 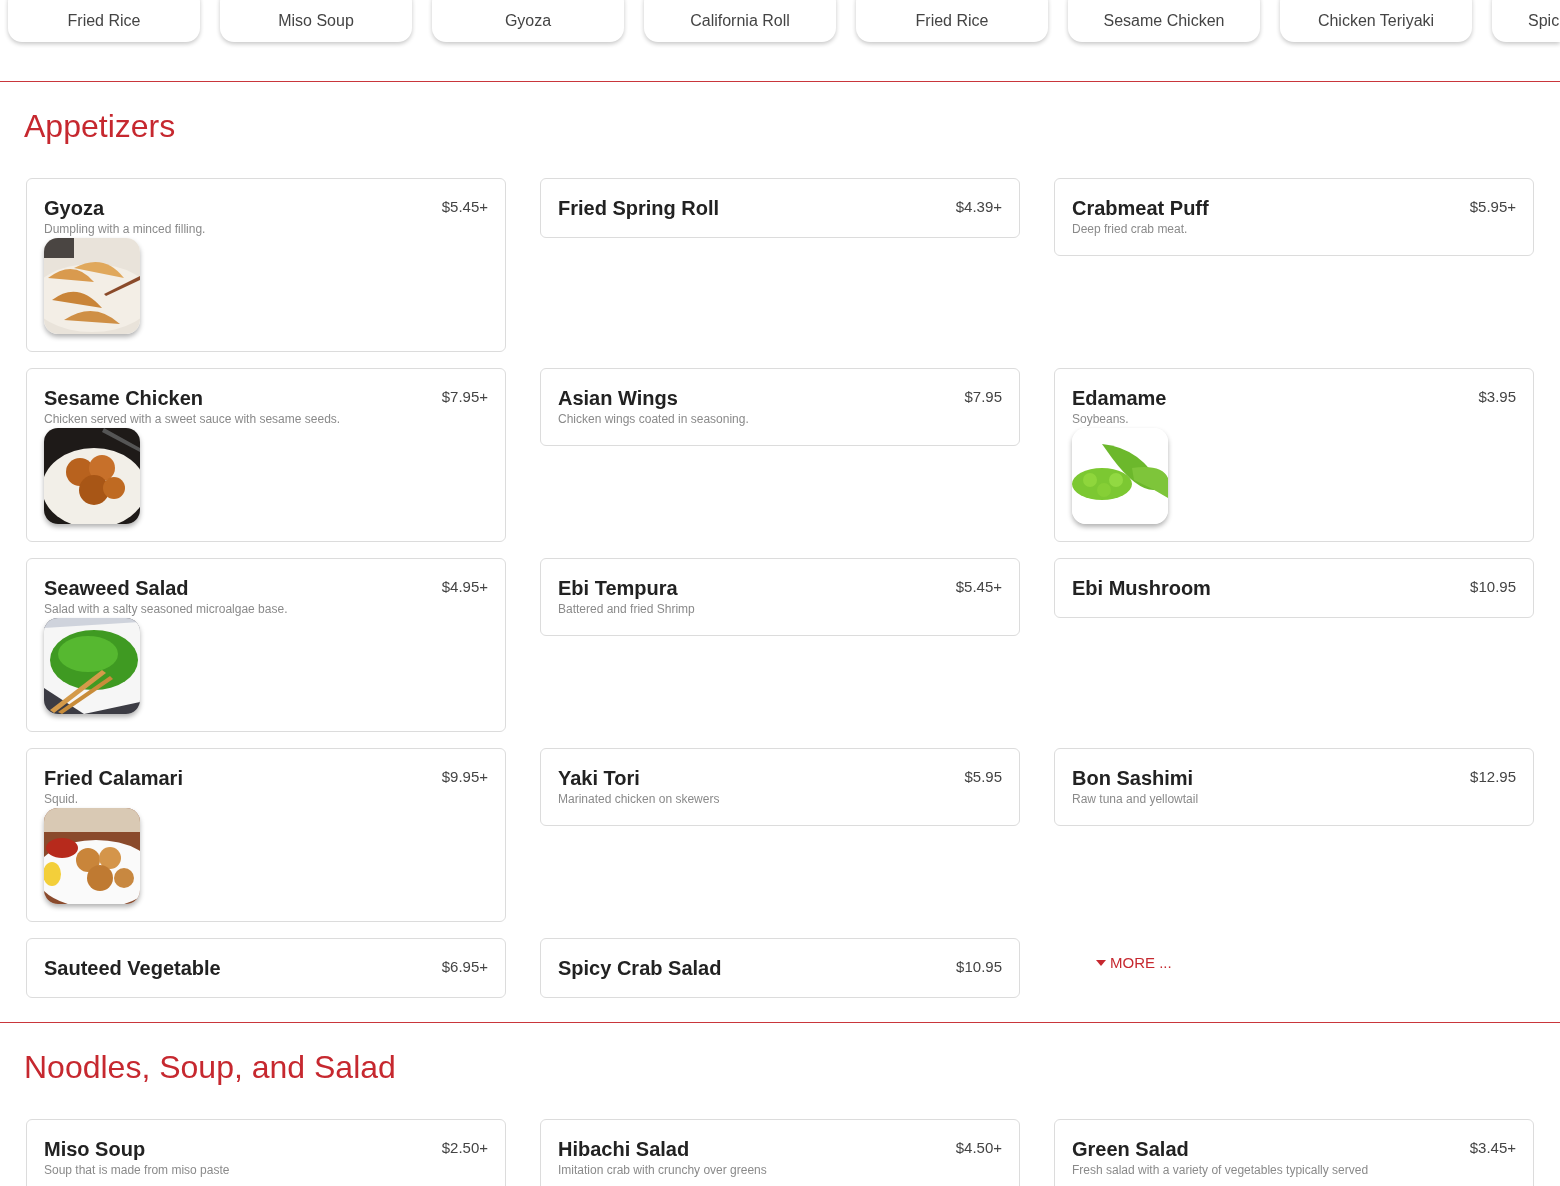 I want to click on menu-item-card: Green Salad $3.45+ Fresh salad with a variety of vegetables typically served, so click(x=1294, y=1152).